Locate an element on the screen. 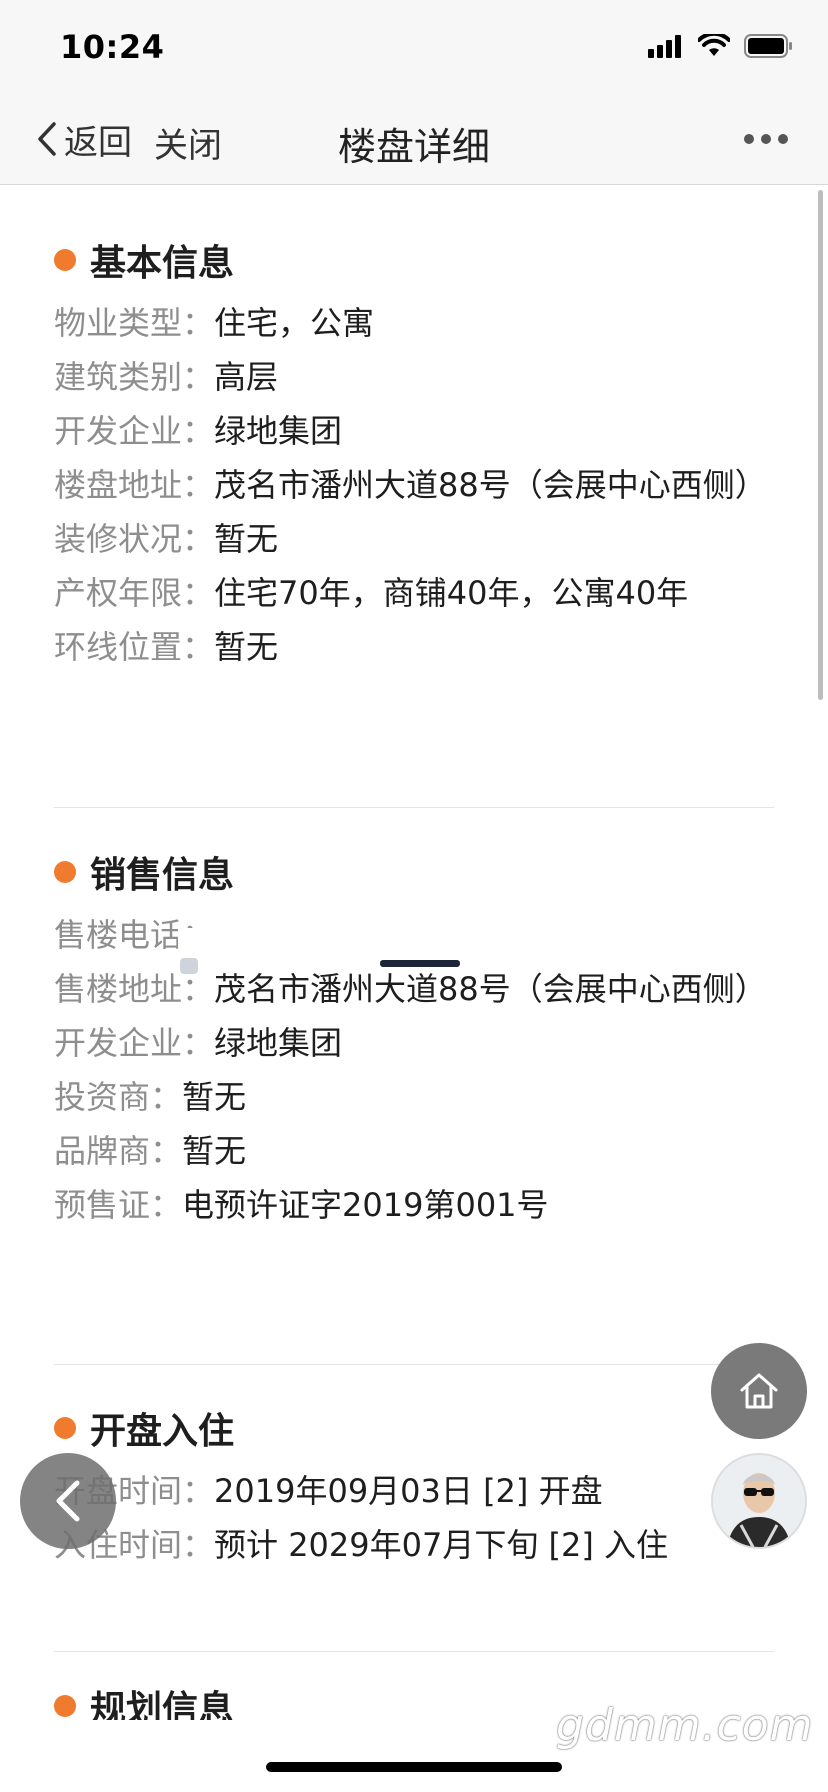 This screenshot has height=1792, width=828. info-row: 产权年限：住宅70年，商铺40年，公寓40年 is located at coordinates (414, 593).